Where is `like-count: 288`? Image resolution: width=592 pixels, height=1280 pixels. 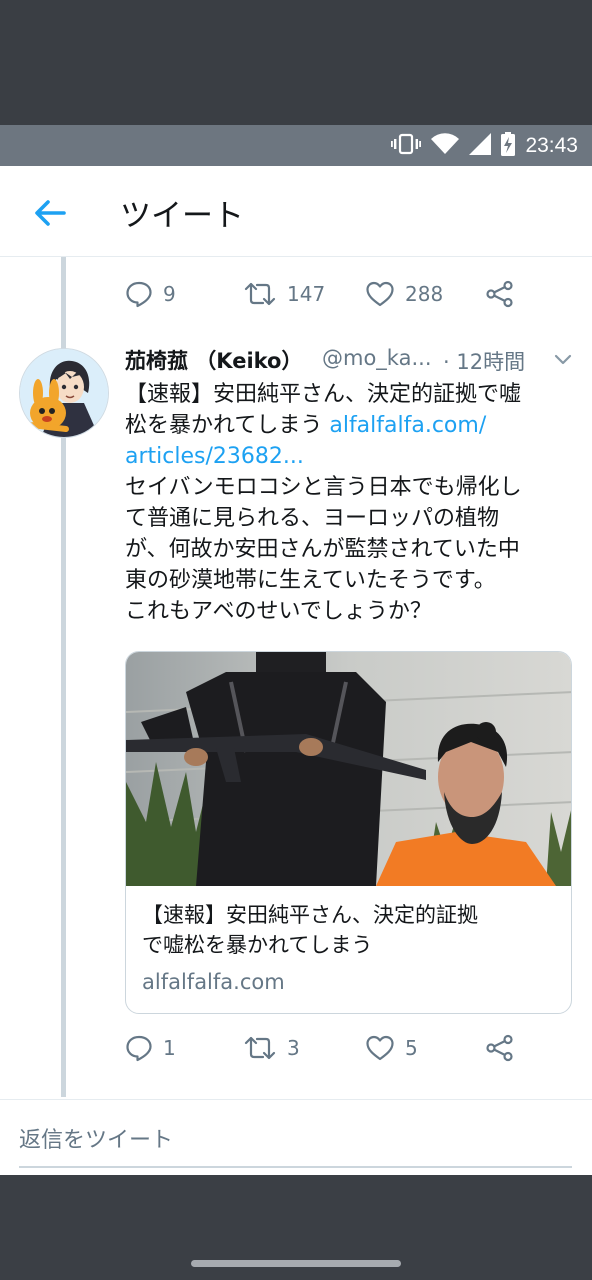
like-count: 288 is located at coordinates (424, 294).